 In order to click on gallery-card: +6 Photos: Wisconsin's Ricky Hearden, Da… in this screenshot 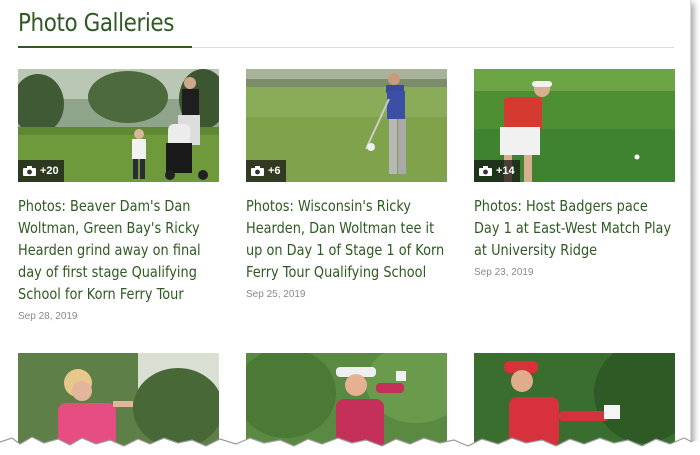, I will do `click(346, 184)`.